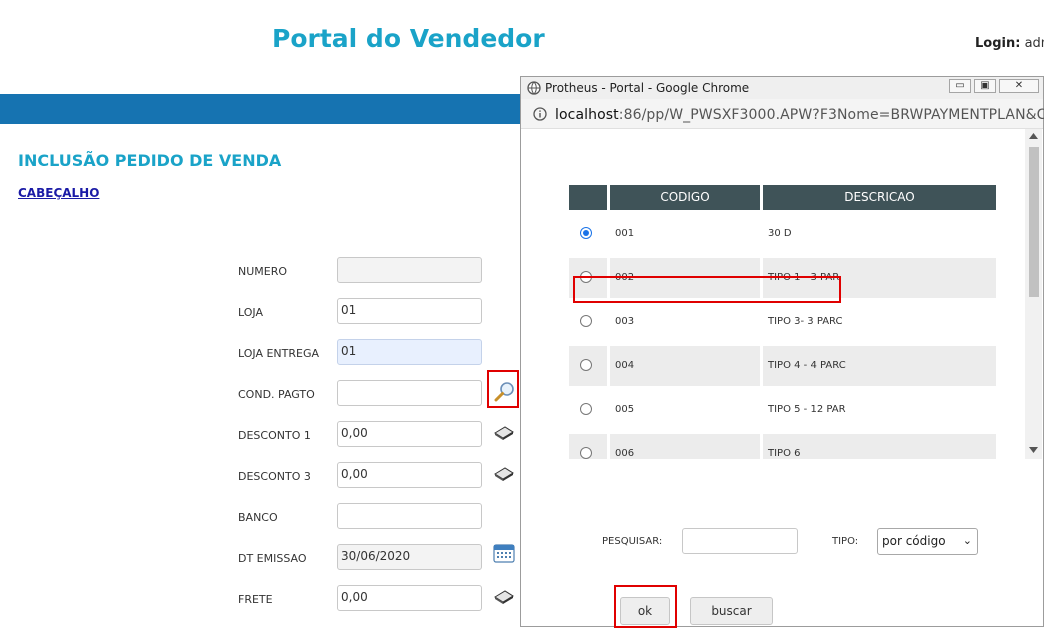 The image size is (1044, 628). What do you see at coordinates (504, 553) in the screenshot?
I see `calendar-icon` at bounding box center [504, 553].